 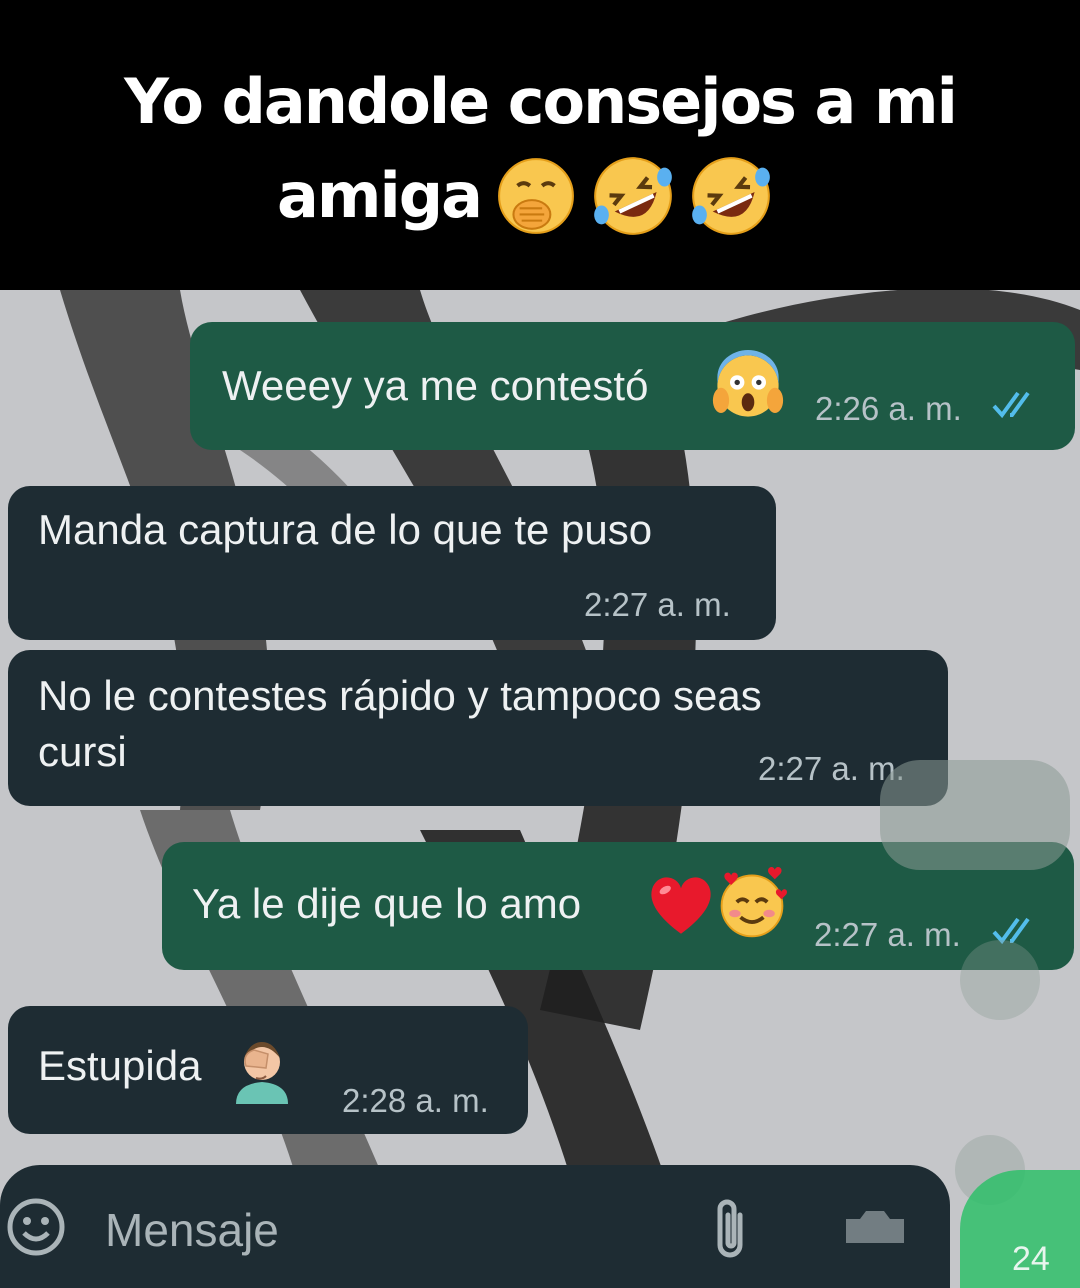 What do you see at coordinates (888, 408) in the screenshot?
I see `message-time: 2:26 a. m.` at bounding box center [888, 408].